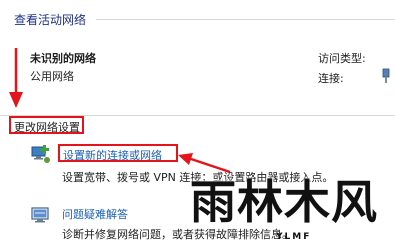 This screenshot has height=249, width=395. Describe the element at coordinates (331, 78) in the screenshot. I see `connection-label: 连接:` at that location.